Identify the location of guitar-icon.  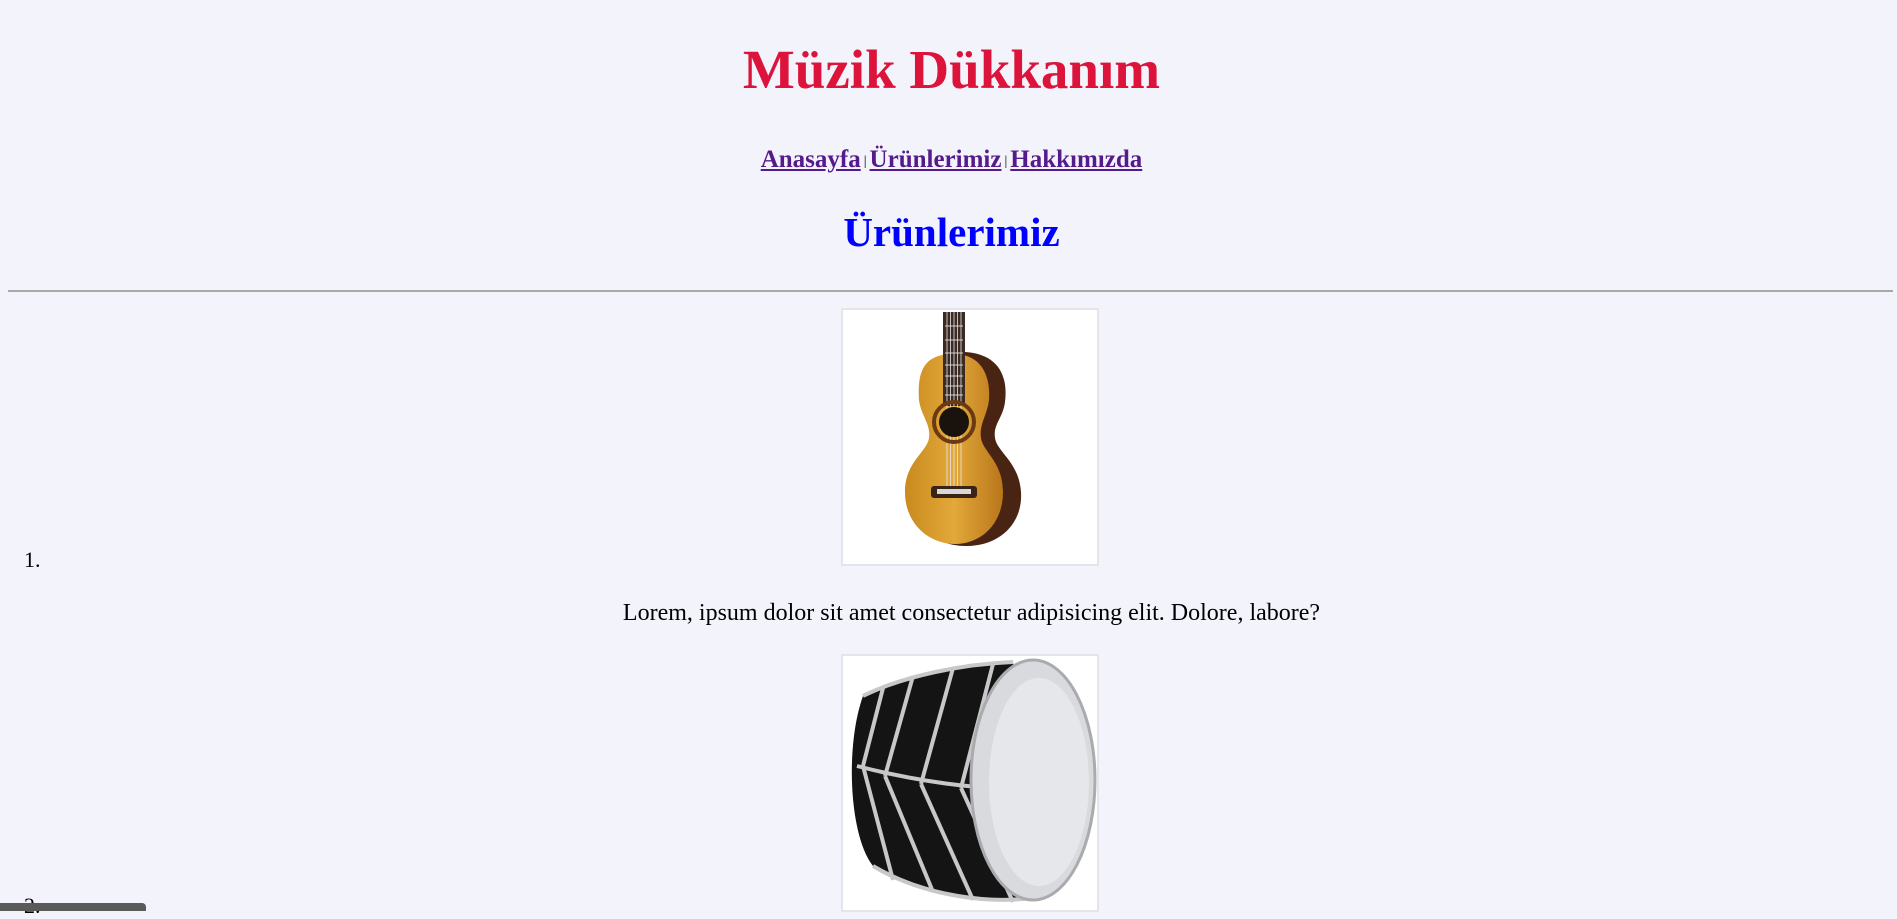
(963, 429).